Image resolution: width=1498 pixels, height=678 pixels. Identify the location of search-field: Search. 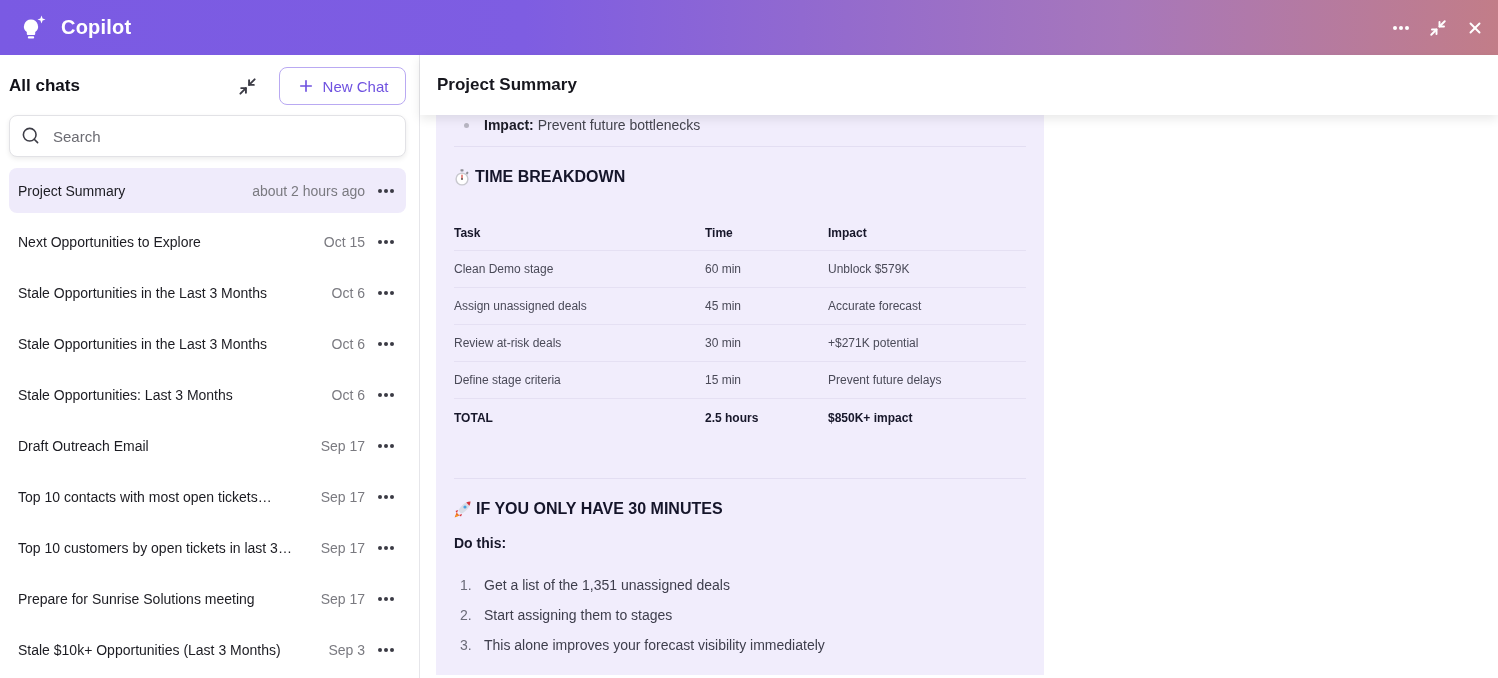
(207, 136).